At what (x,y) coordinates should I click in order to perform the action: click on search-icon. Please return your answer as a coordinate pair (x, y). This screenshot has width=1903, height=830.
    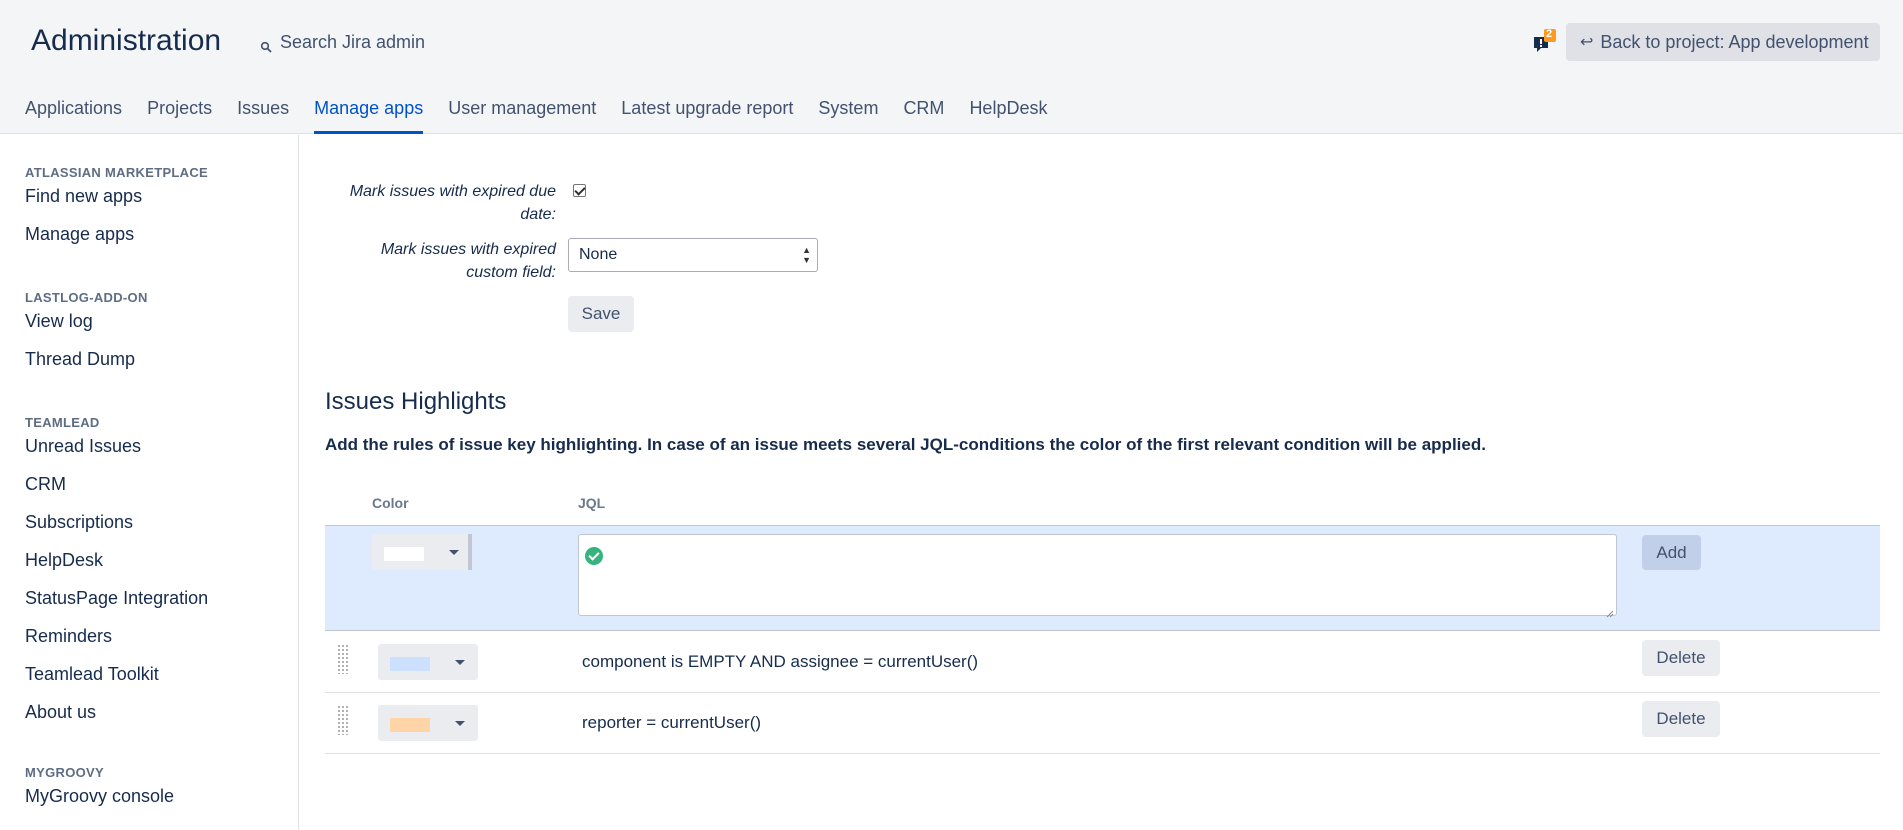
    Looking at the image, I should click on (266, 45).